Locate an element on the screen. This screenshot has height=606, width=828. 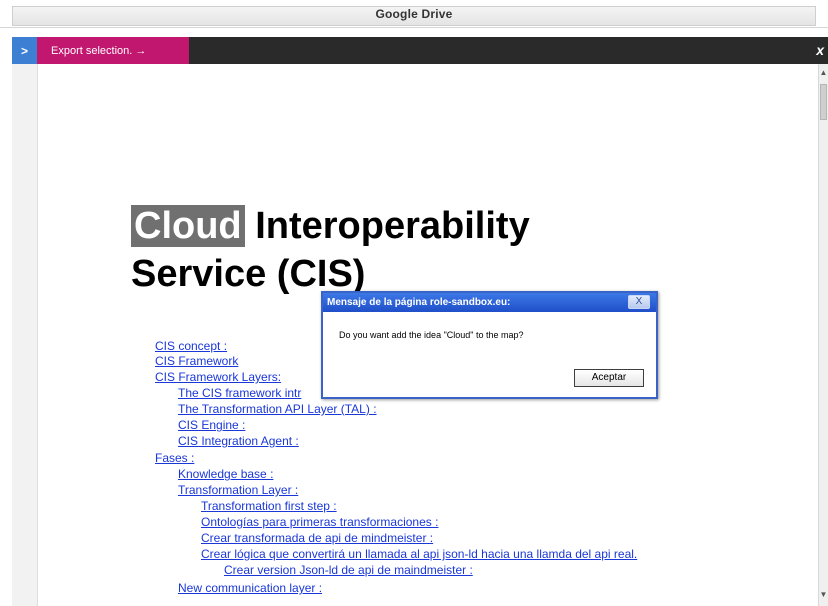
toc-link: New communication layer : is located at coordinates (250, 588).